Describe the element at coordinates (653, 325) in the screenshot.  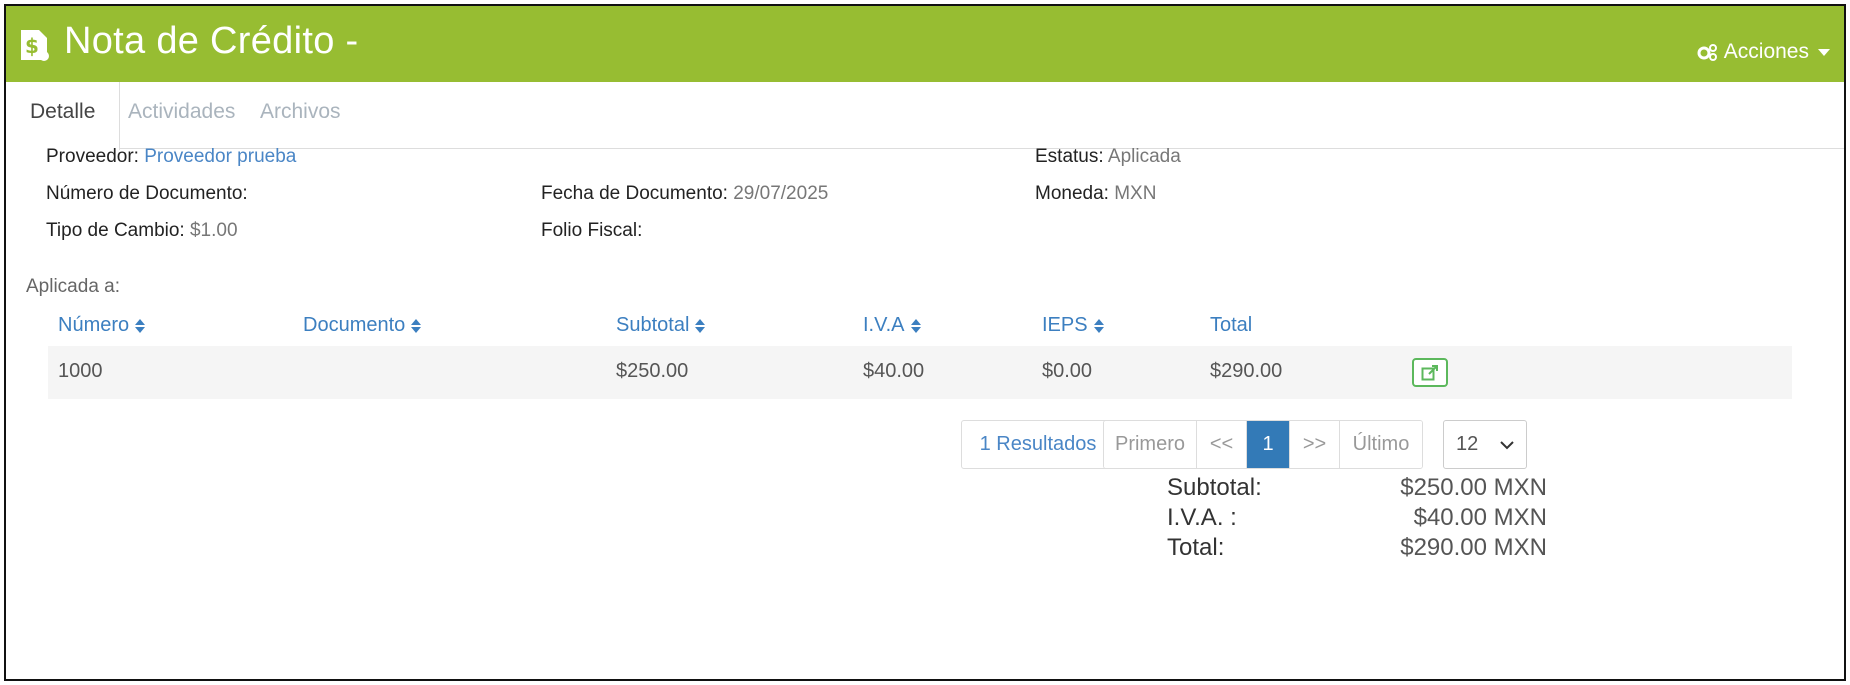
I see `column-header-label: Subtotal` at that location.